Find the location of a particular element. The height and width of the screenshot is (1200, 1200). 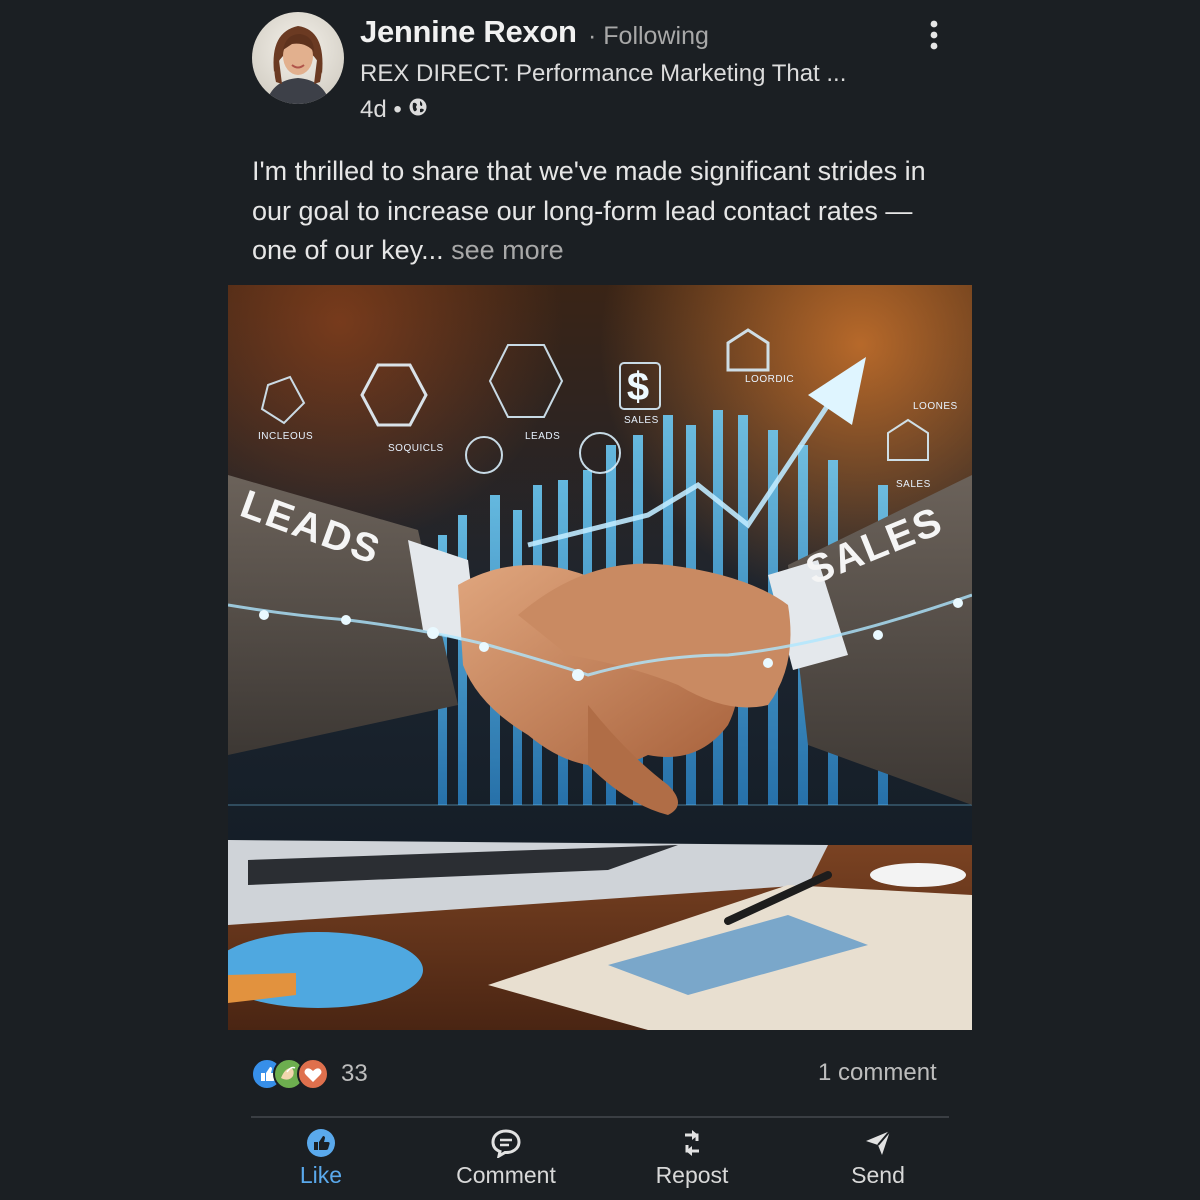

more-options-button is located at coordinates (934, 35).